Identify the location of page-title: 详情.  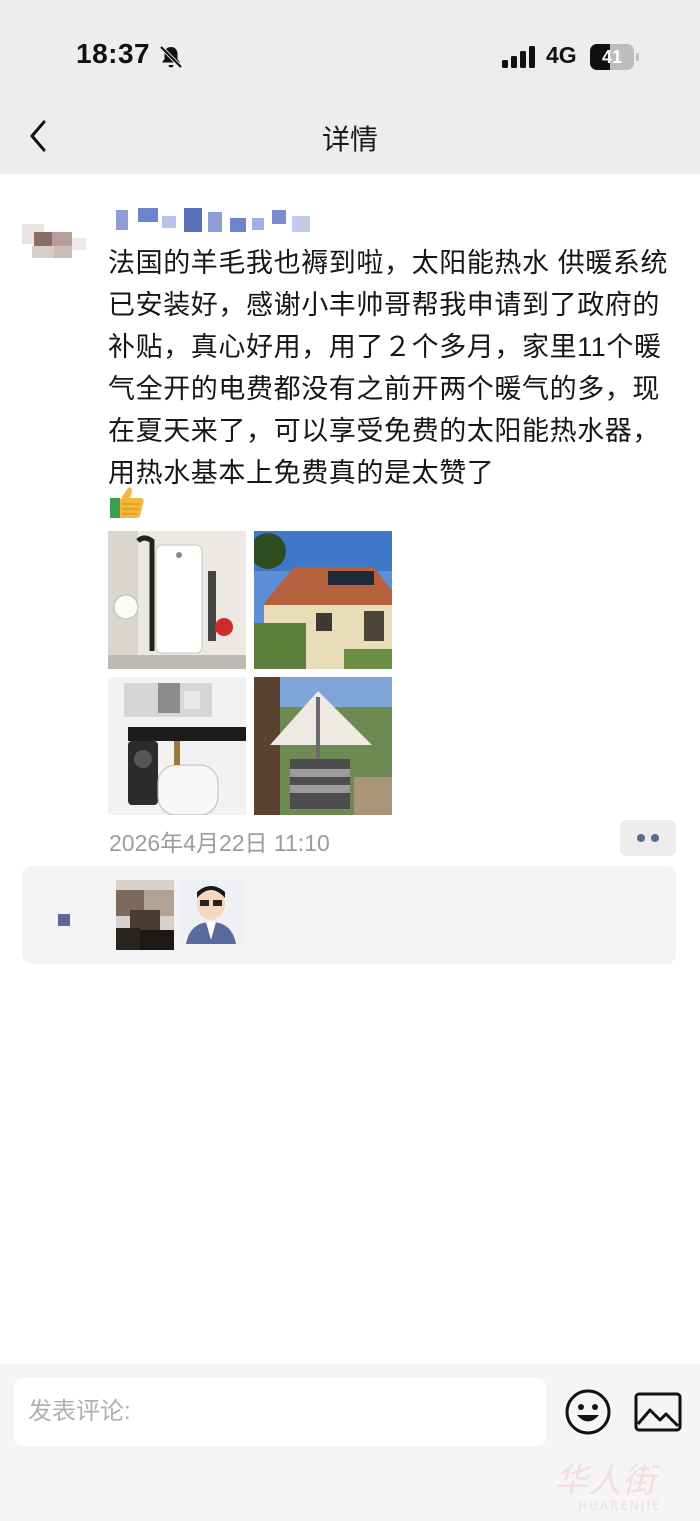
(349, 139).